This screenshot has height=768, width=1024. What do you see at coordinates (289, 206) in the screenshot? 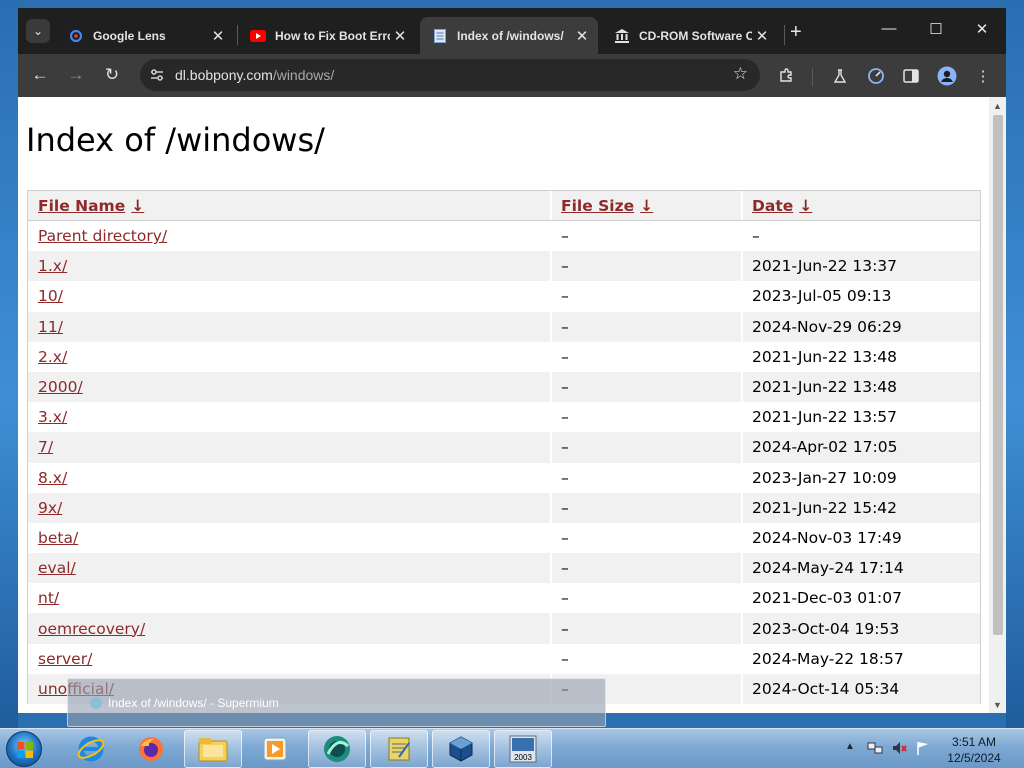
I see `header-file-name: File Name ↓` at bounding box center [289, 206].